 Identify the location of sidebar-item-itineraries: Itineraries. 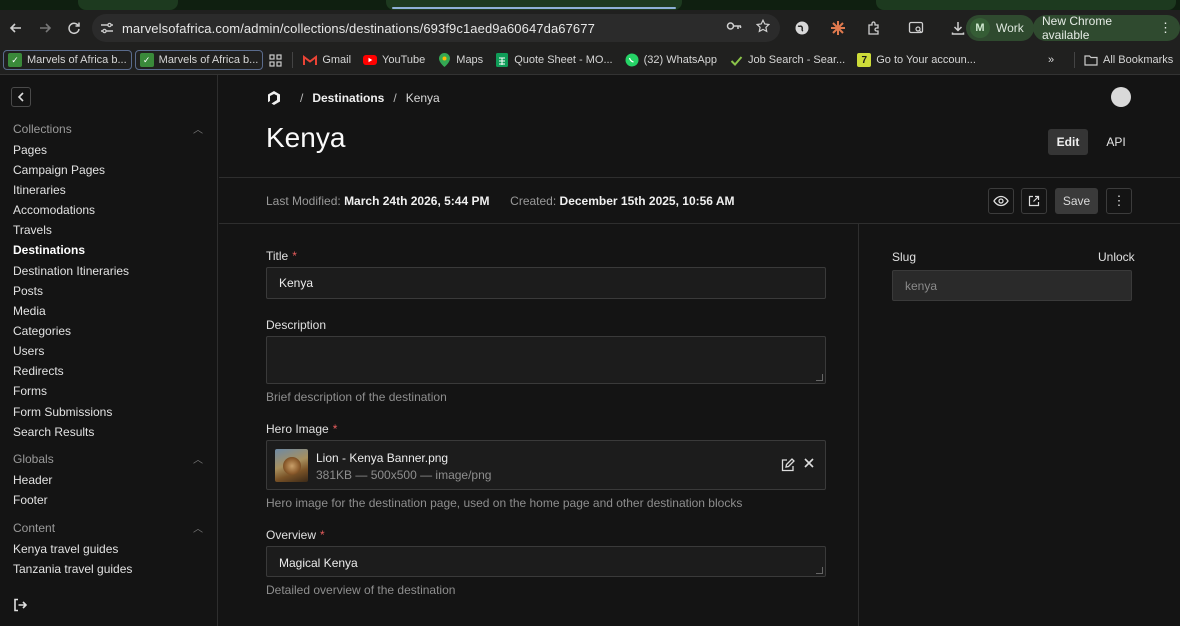
(39, 190).